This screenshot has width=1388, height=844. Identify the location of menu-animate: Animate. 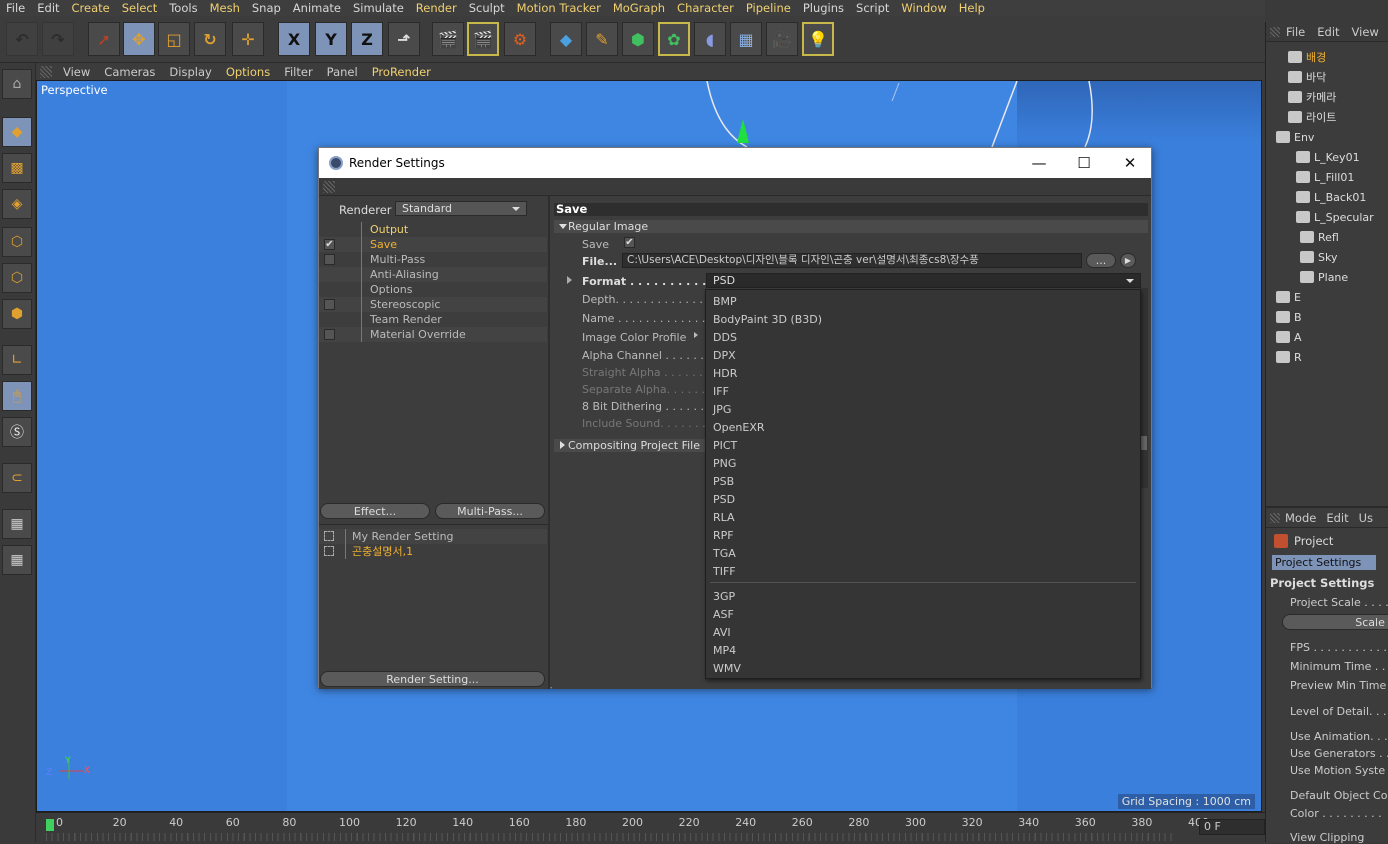
(317, 8).